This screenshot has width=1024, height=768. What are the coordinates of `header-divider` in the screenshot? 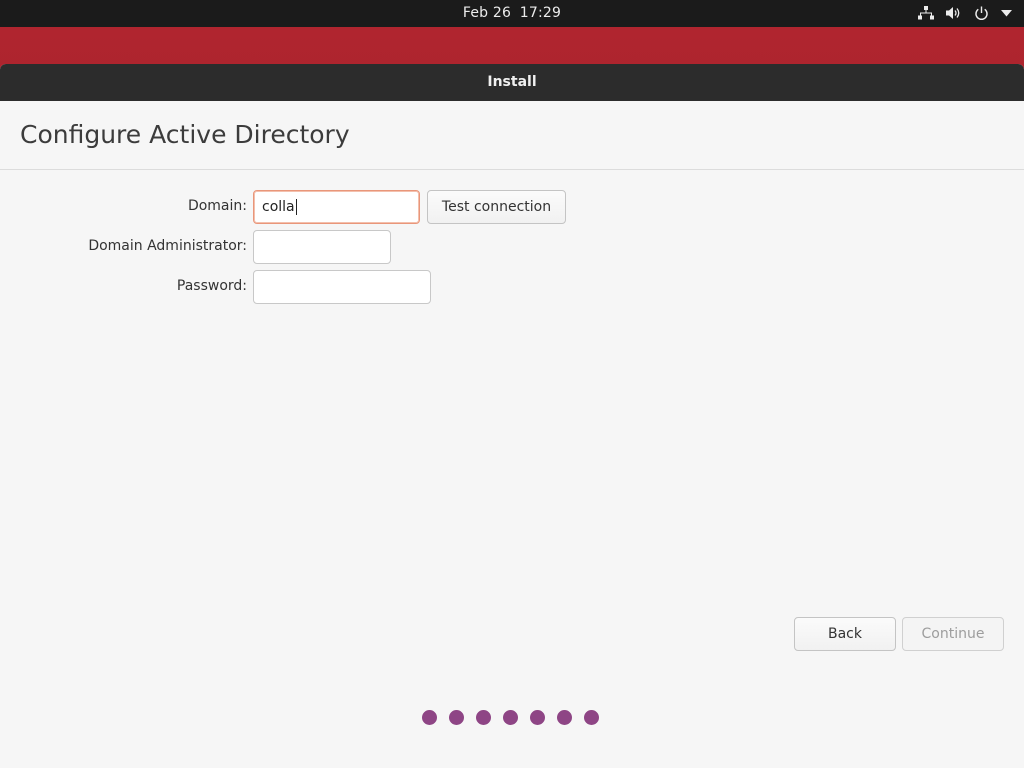 It's located at (512, 169).